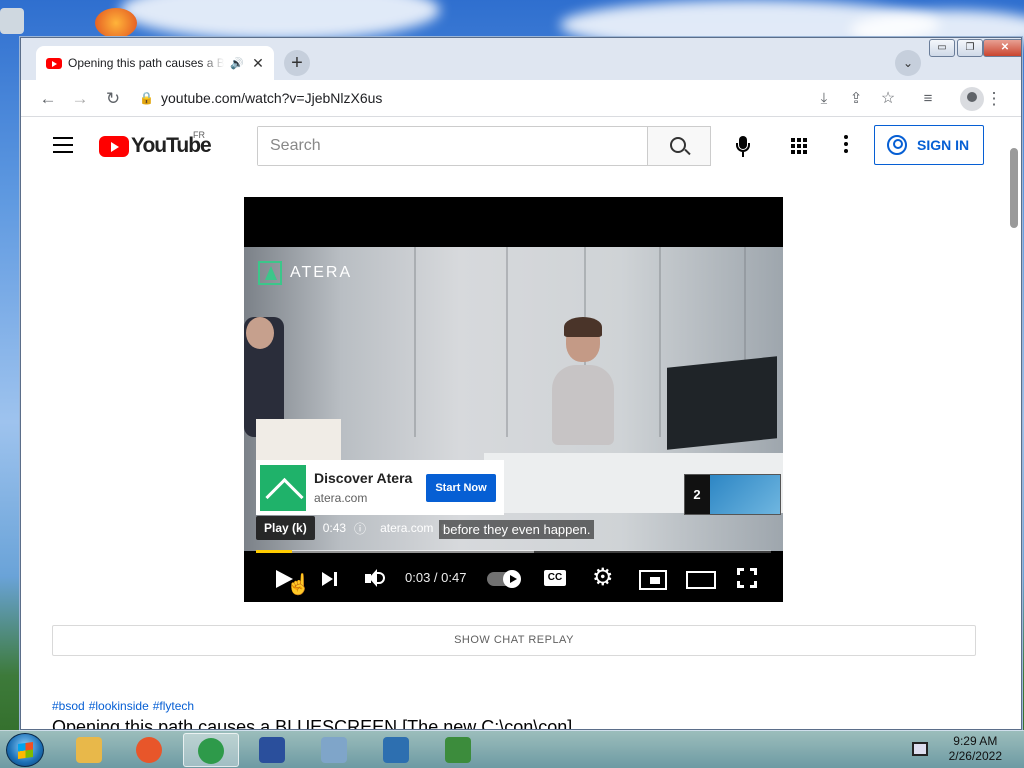 The image size is (1024, 768). I want to click on skip-ad-preview: 2, so click(732, 494).